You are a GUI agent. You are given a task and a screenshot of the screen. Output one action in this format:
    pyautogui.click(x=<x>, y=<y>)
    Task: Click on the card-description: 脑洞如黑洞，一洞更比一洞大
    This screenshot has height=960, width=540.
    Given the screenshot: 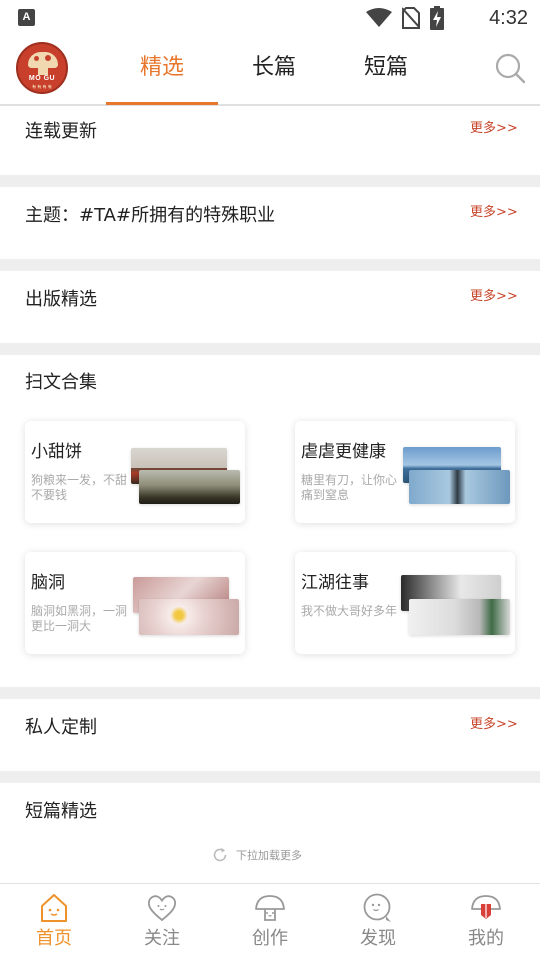 What is the action you would take?
    pyautogui.click(x=79, y=618)
    